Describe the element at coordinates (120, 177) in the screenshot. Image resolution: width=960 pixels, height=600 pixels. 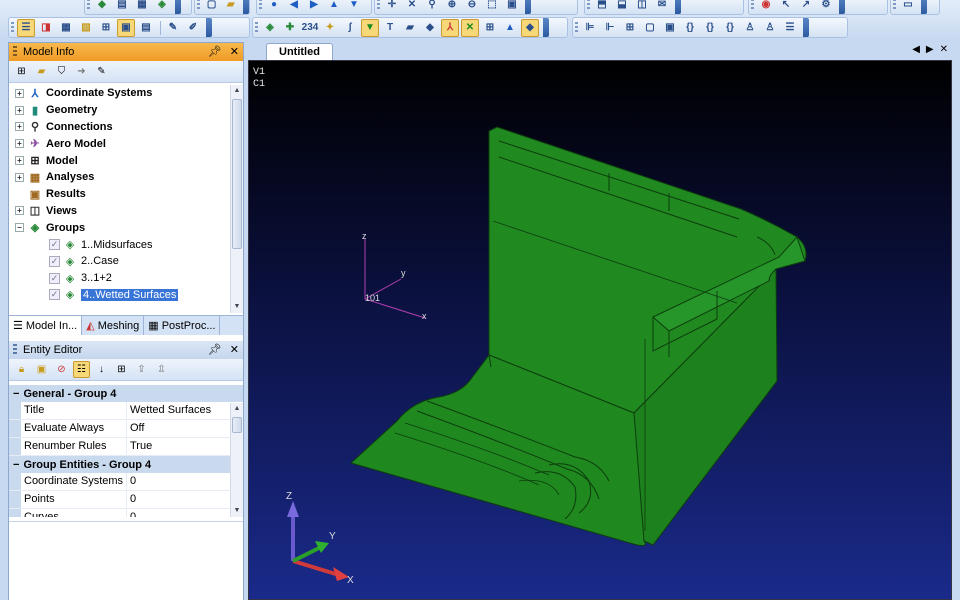
I see `tree-item: + ▦ Analyses` at that location.